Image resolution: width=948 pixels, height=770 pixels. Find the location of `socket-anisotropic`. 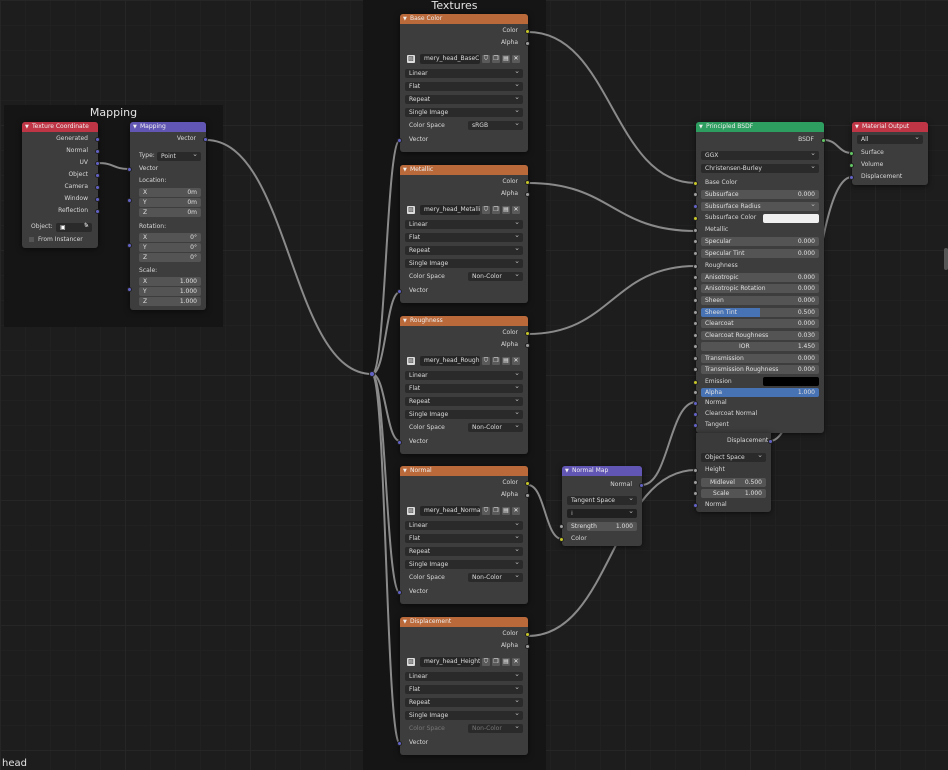

socket-anisotropic is located at coordinates (695, 277).